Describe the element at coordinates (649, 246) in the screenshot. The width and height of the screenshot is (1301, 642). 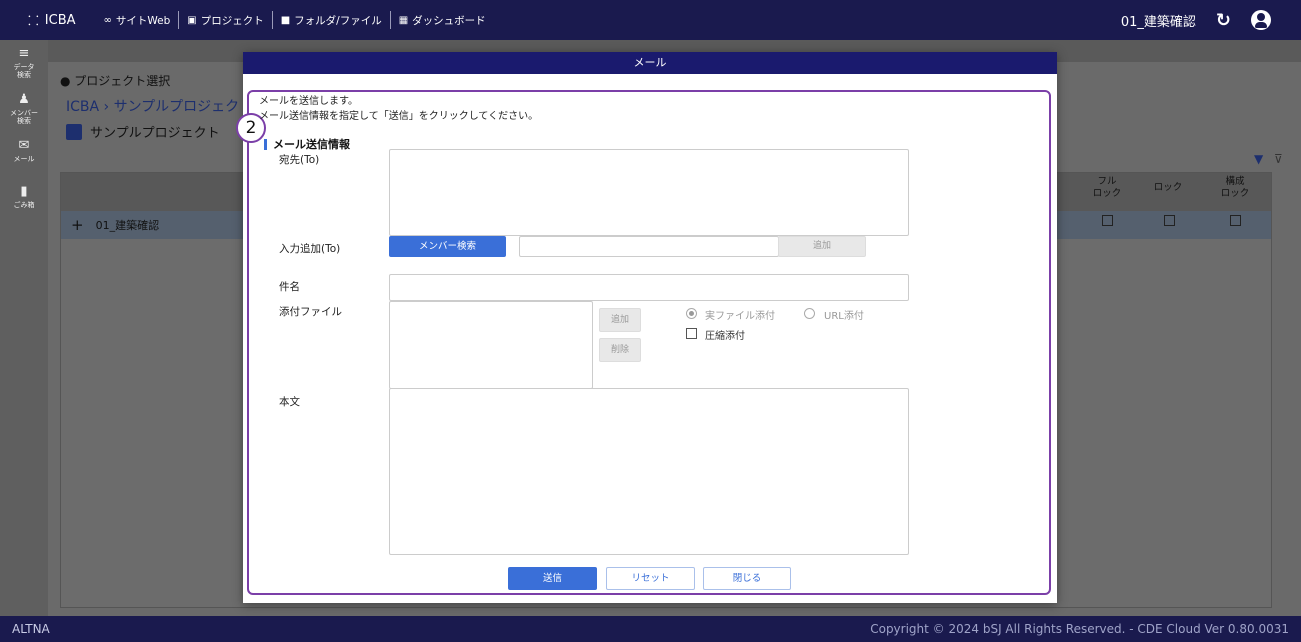
I see `add-to-input` at that location.